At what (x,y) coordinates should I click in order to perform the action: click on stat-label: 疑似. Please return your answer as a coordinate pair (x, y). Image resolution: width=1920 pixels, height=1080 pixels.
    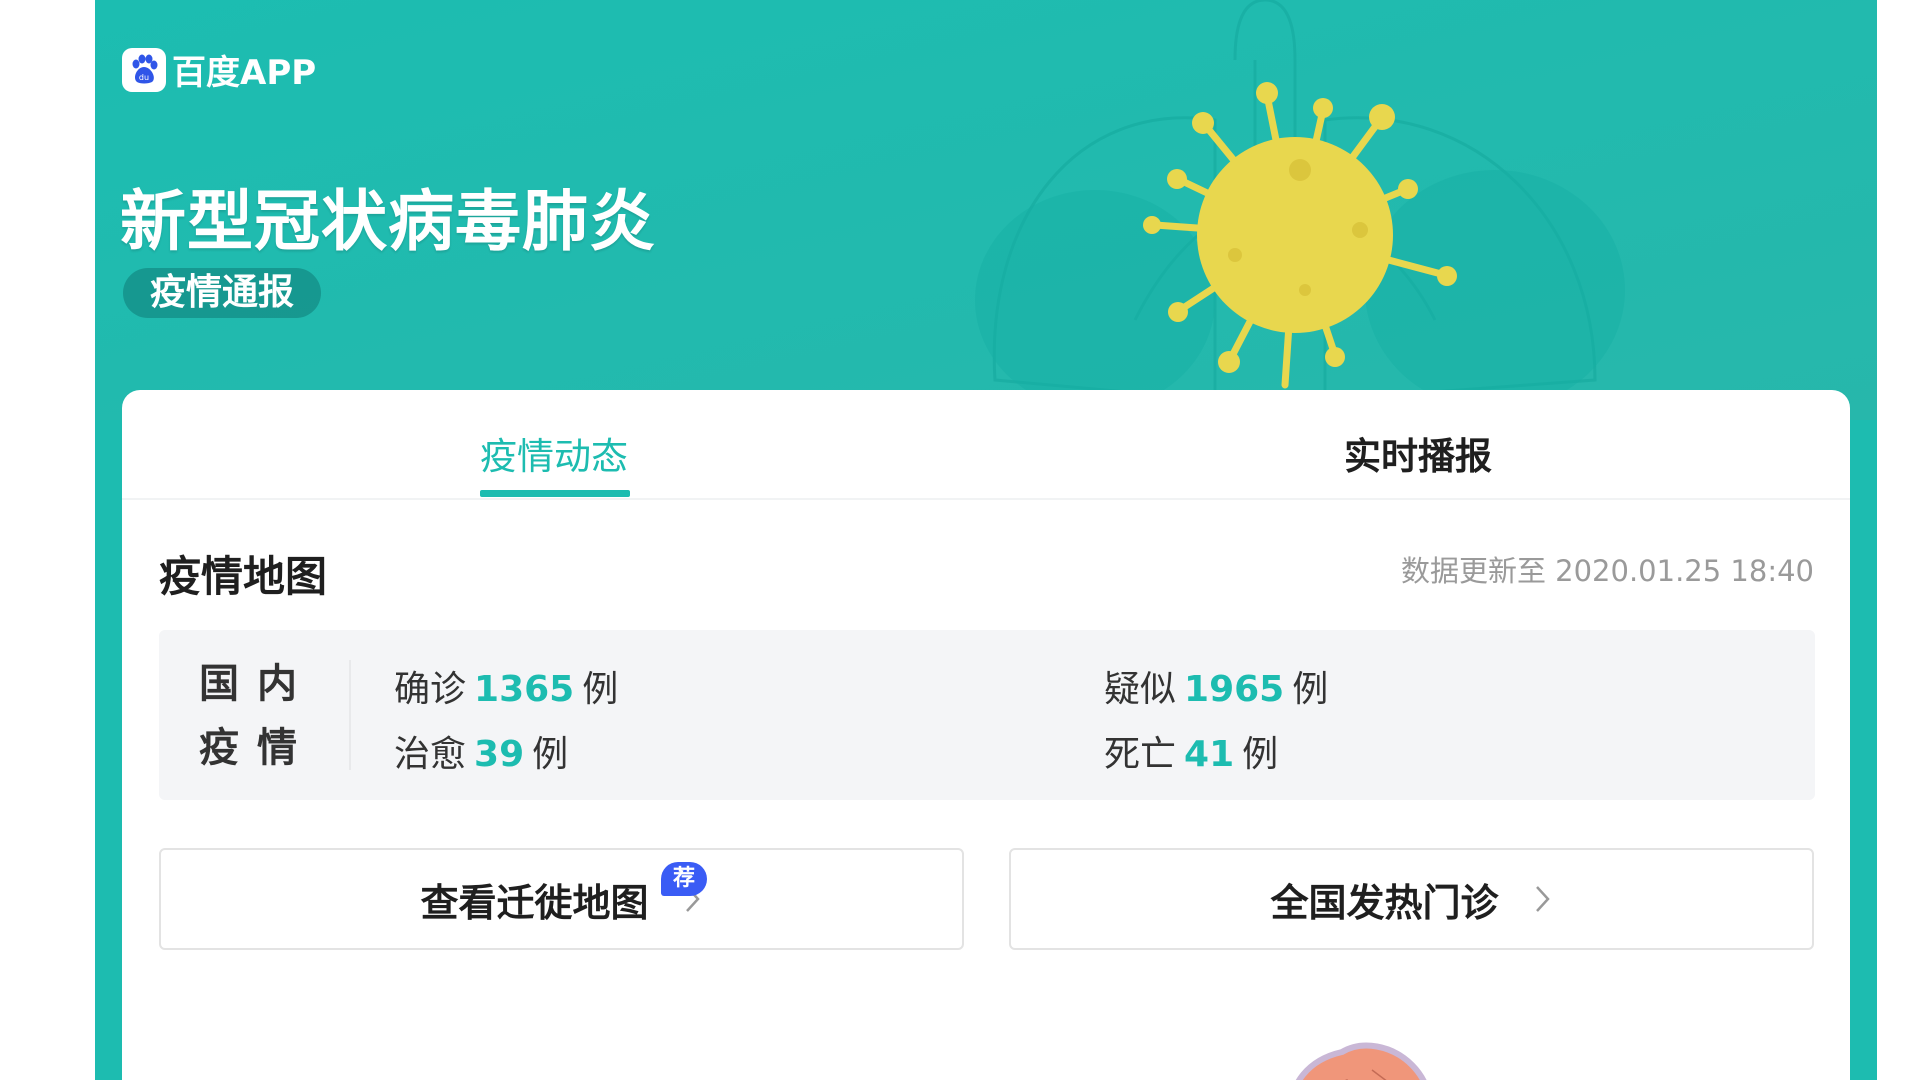
    Looking at the image, I should click on (1140, 689).